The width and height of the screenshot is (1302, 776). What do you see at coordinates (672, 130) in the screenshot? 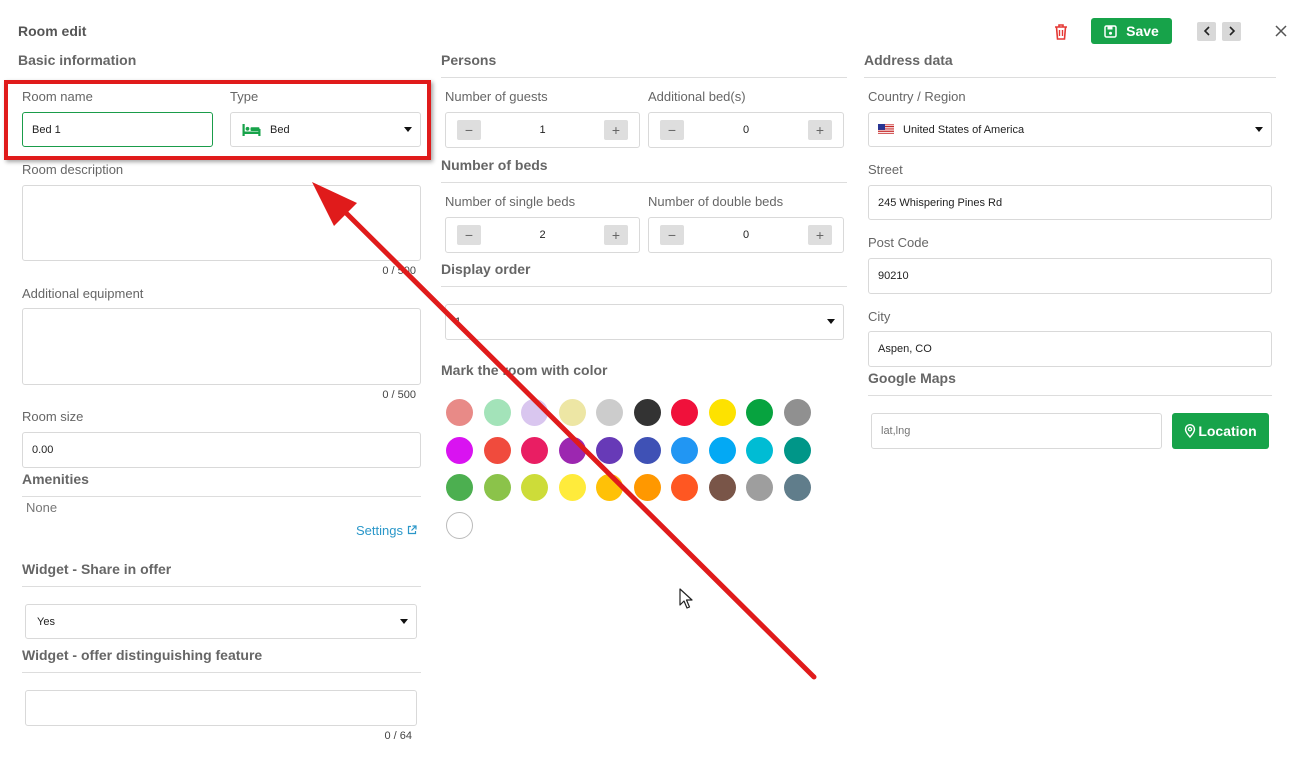
I see `additional-beds-decrement-button: −` at bounding box center [672, 130].